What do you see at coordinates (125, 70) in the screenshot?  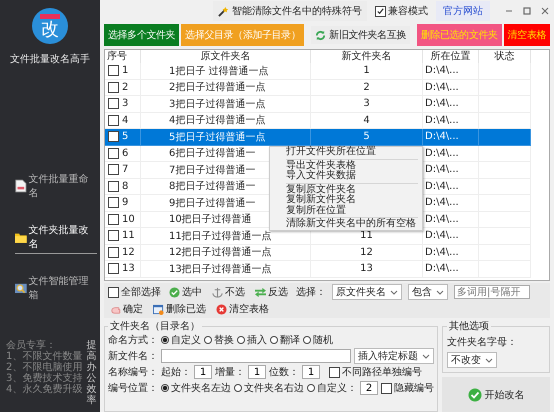 I see `row-number: 1` at bounding box center [125, 70].